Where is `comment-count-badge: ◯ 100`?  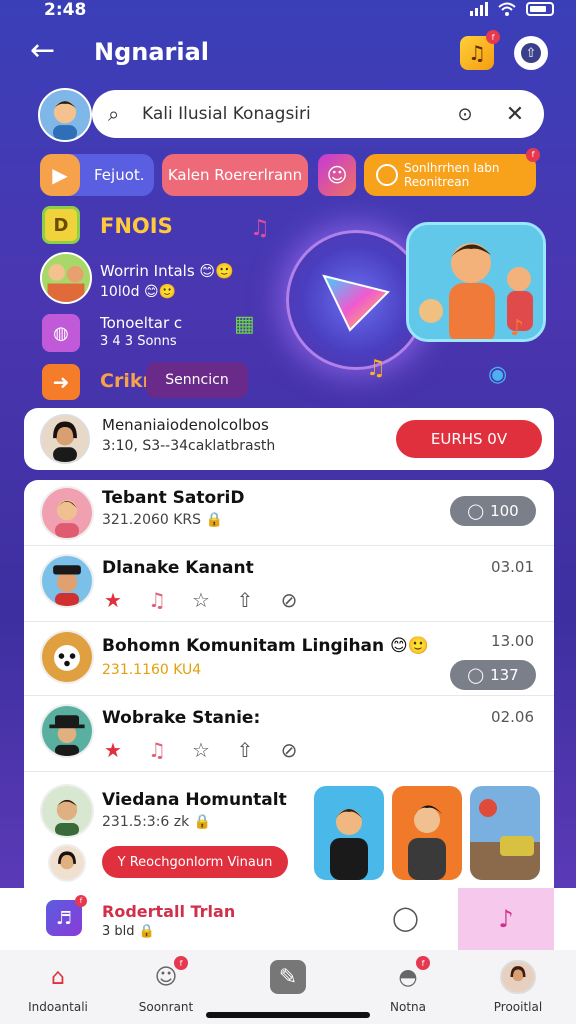
comment-count-badge: ◯ 100 is located at coordinates (493, 511).